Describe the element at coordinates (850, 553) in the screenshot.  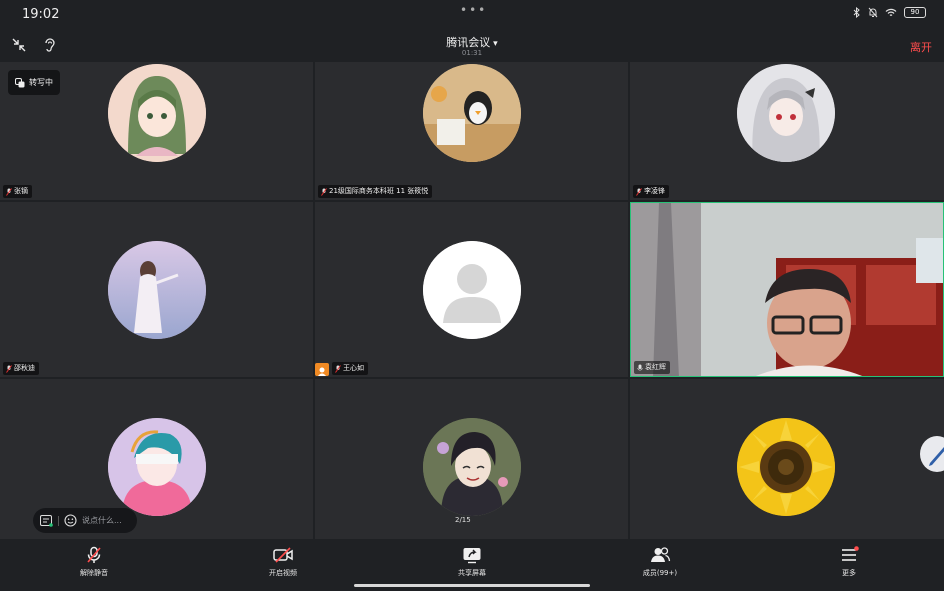
I see `menu-icon` at that location.